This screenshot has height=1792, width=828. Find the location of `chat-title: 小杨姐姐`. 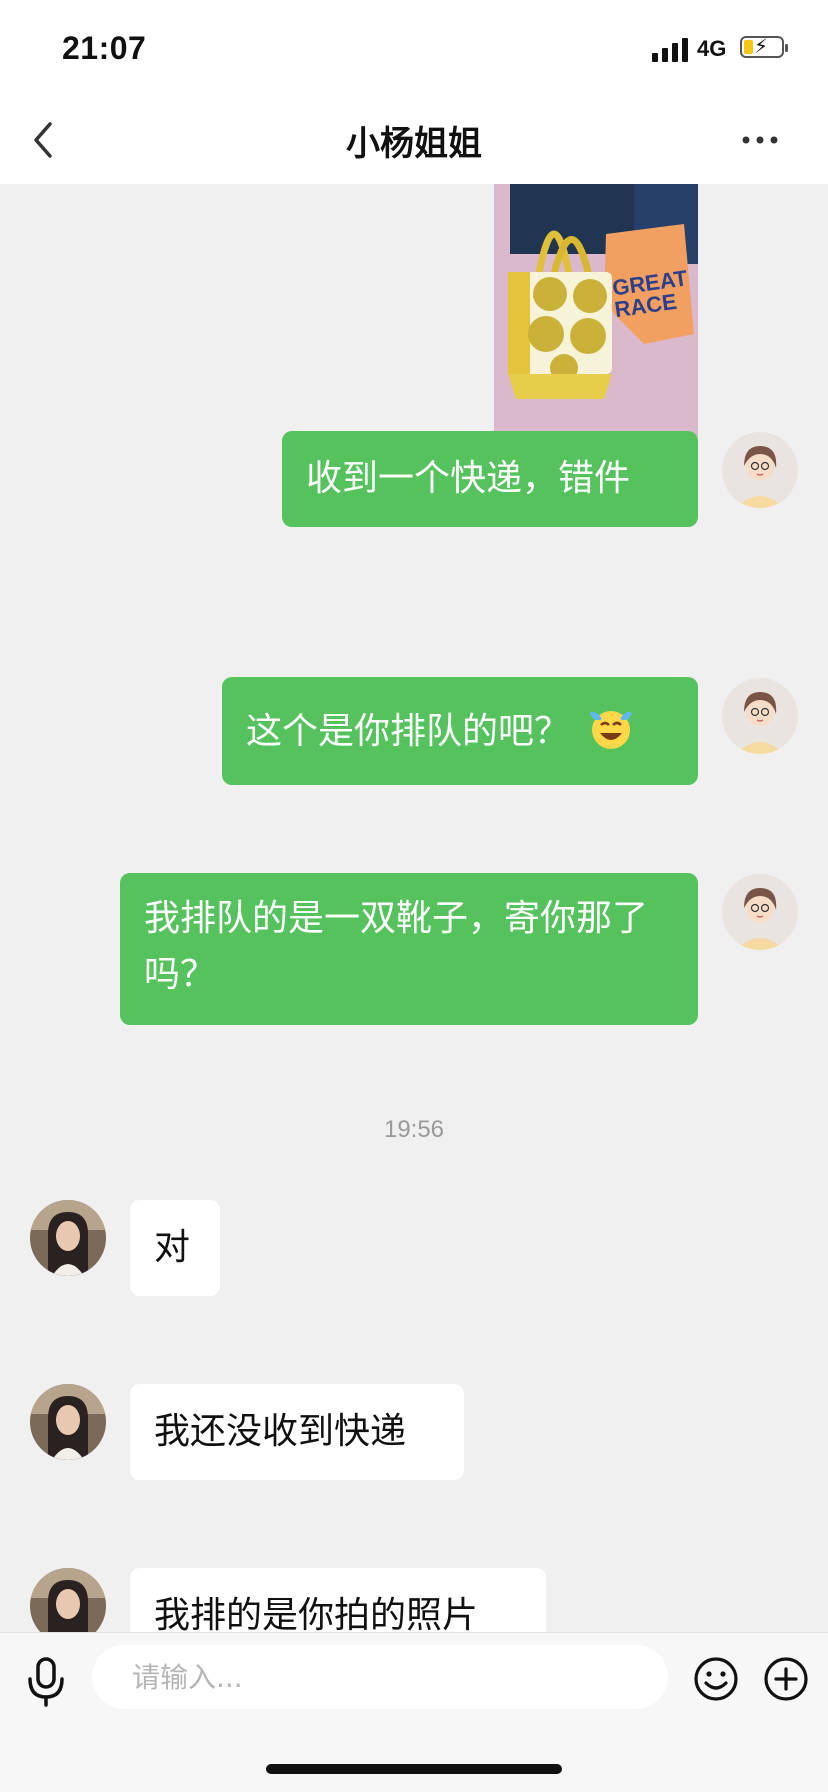

chat-title: 小杨姐姐 is located at coordinates (414, 144).